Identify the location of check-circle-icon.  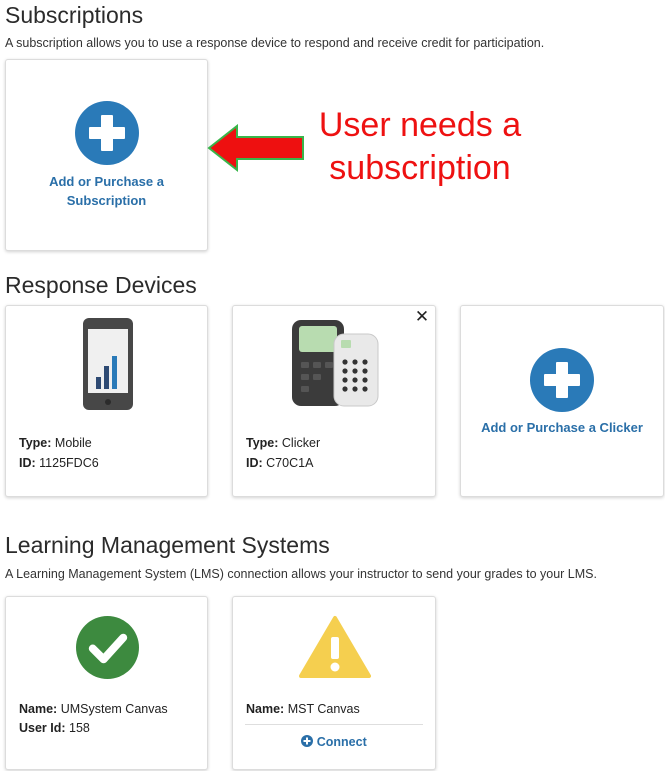
(107, 647).